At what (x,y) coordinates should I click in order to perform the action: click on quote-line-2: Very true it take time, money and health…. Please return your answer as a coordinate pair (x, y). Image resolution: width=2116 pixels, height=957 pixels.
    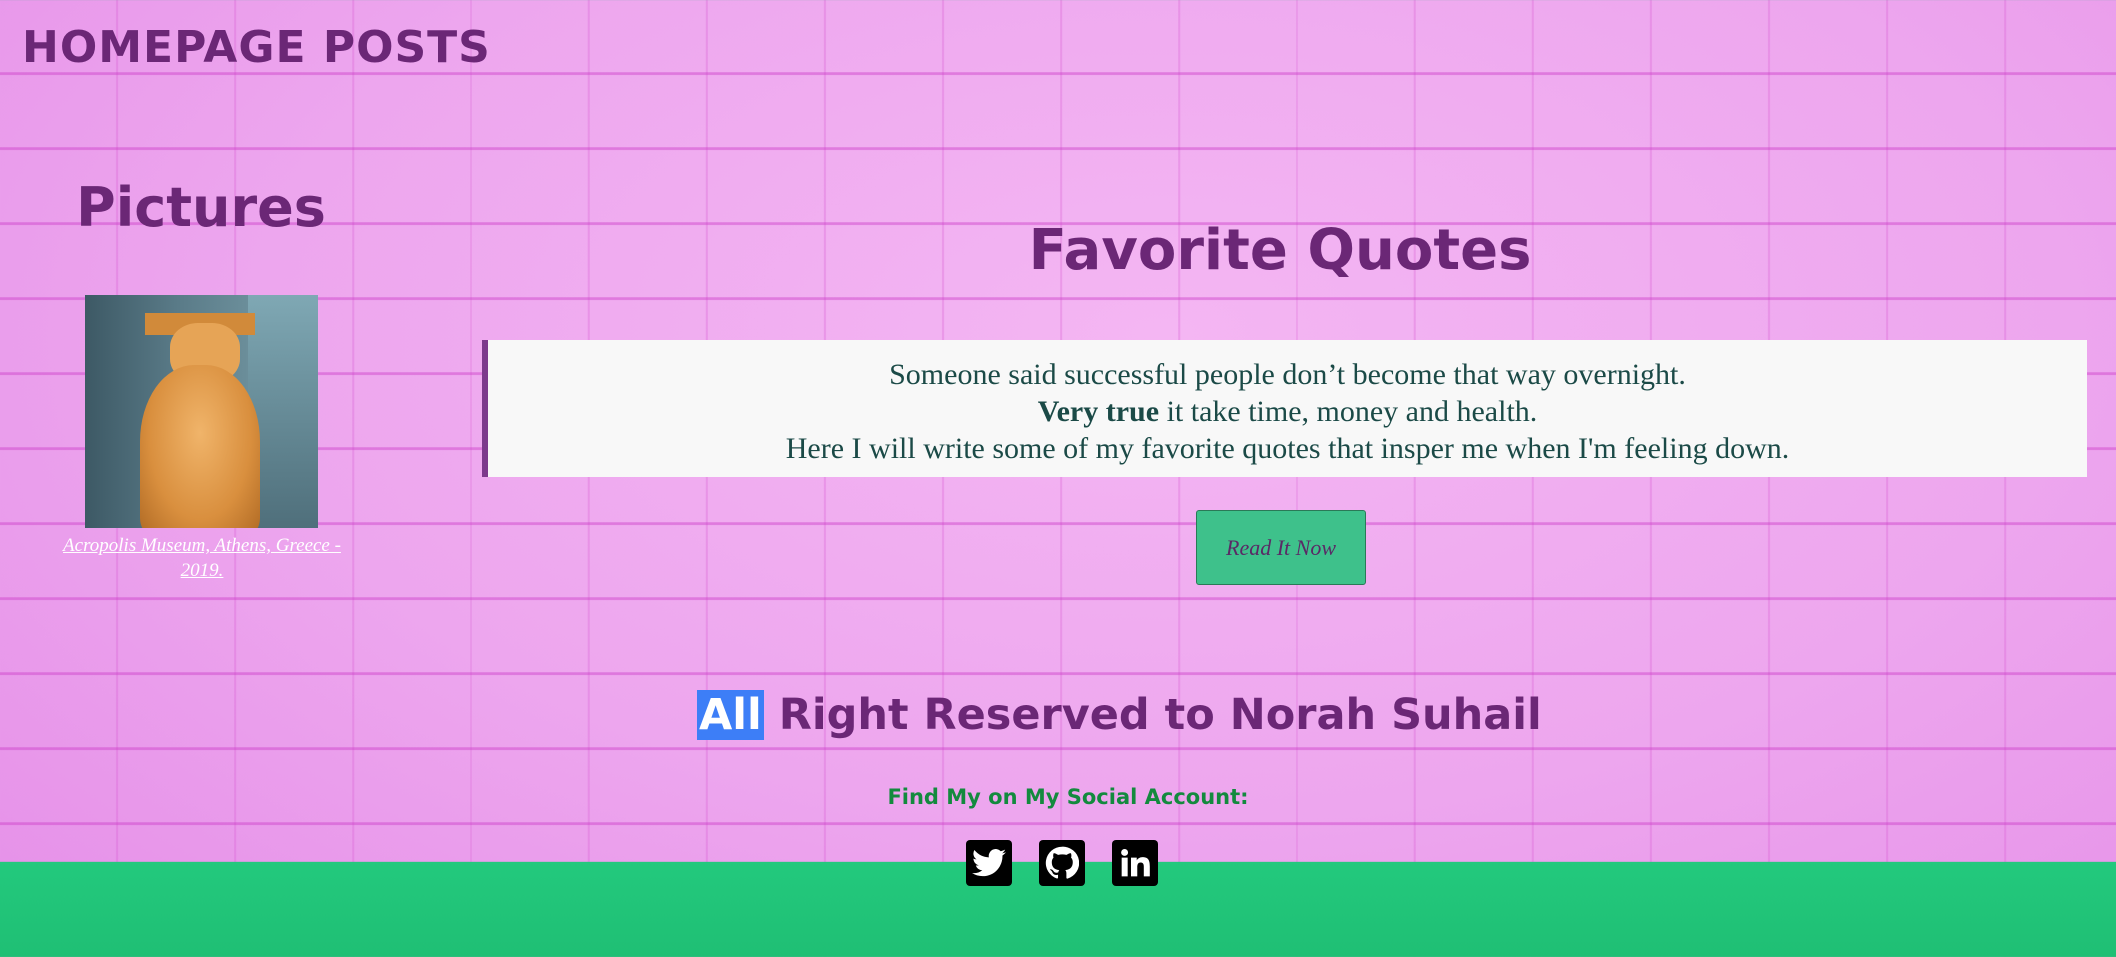
    Looking at the image, I should click on (1287, 411).